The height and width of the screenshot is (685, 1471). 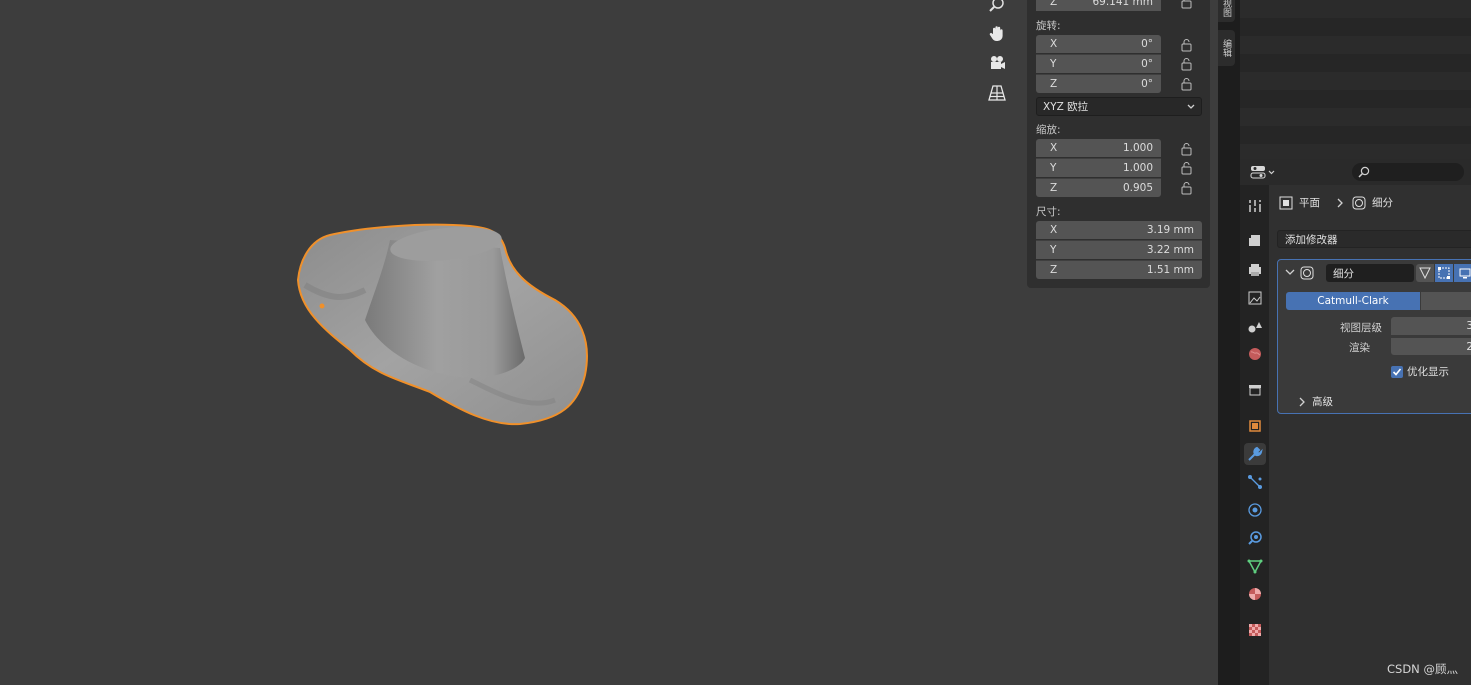 I want to click on viewport-display-toggle, so click(x=1462, y=273).